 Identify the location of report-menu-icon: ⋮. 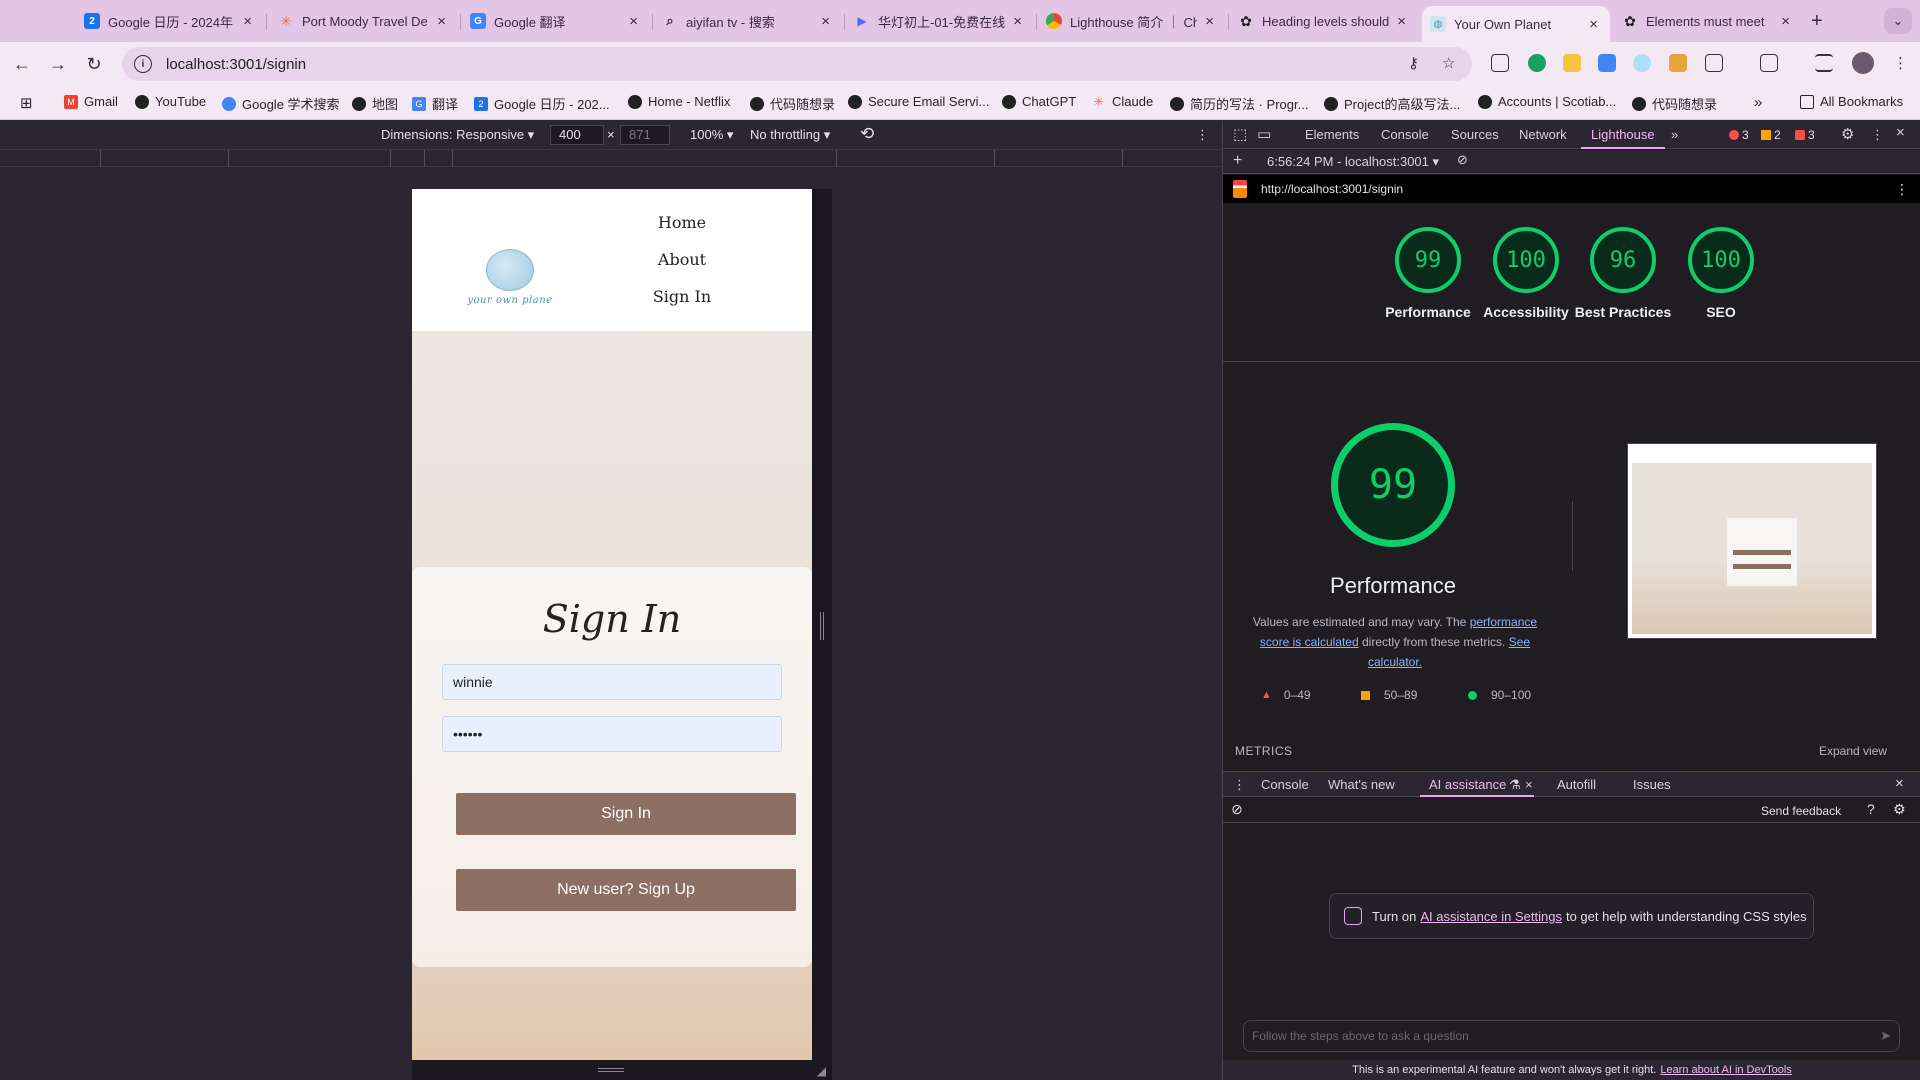
(1902, 189).